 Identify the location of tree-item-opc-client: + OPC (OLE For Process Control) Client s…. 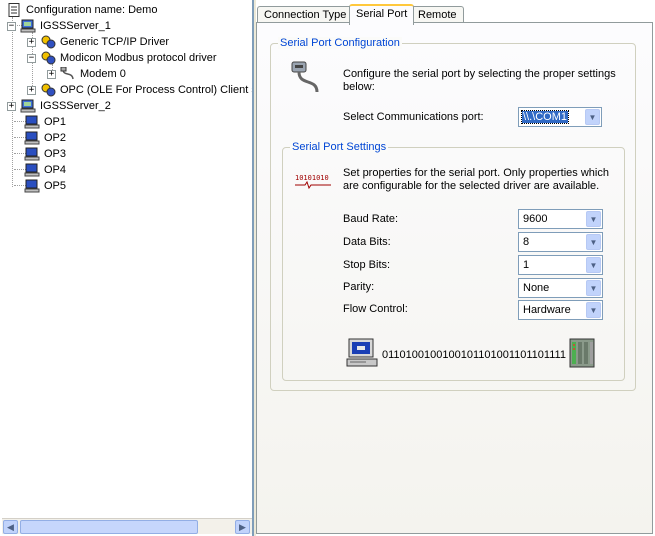
(140, 90).